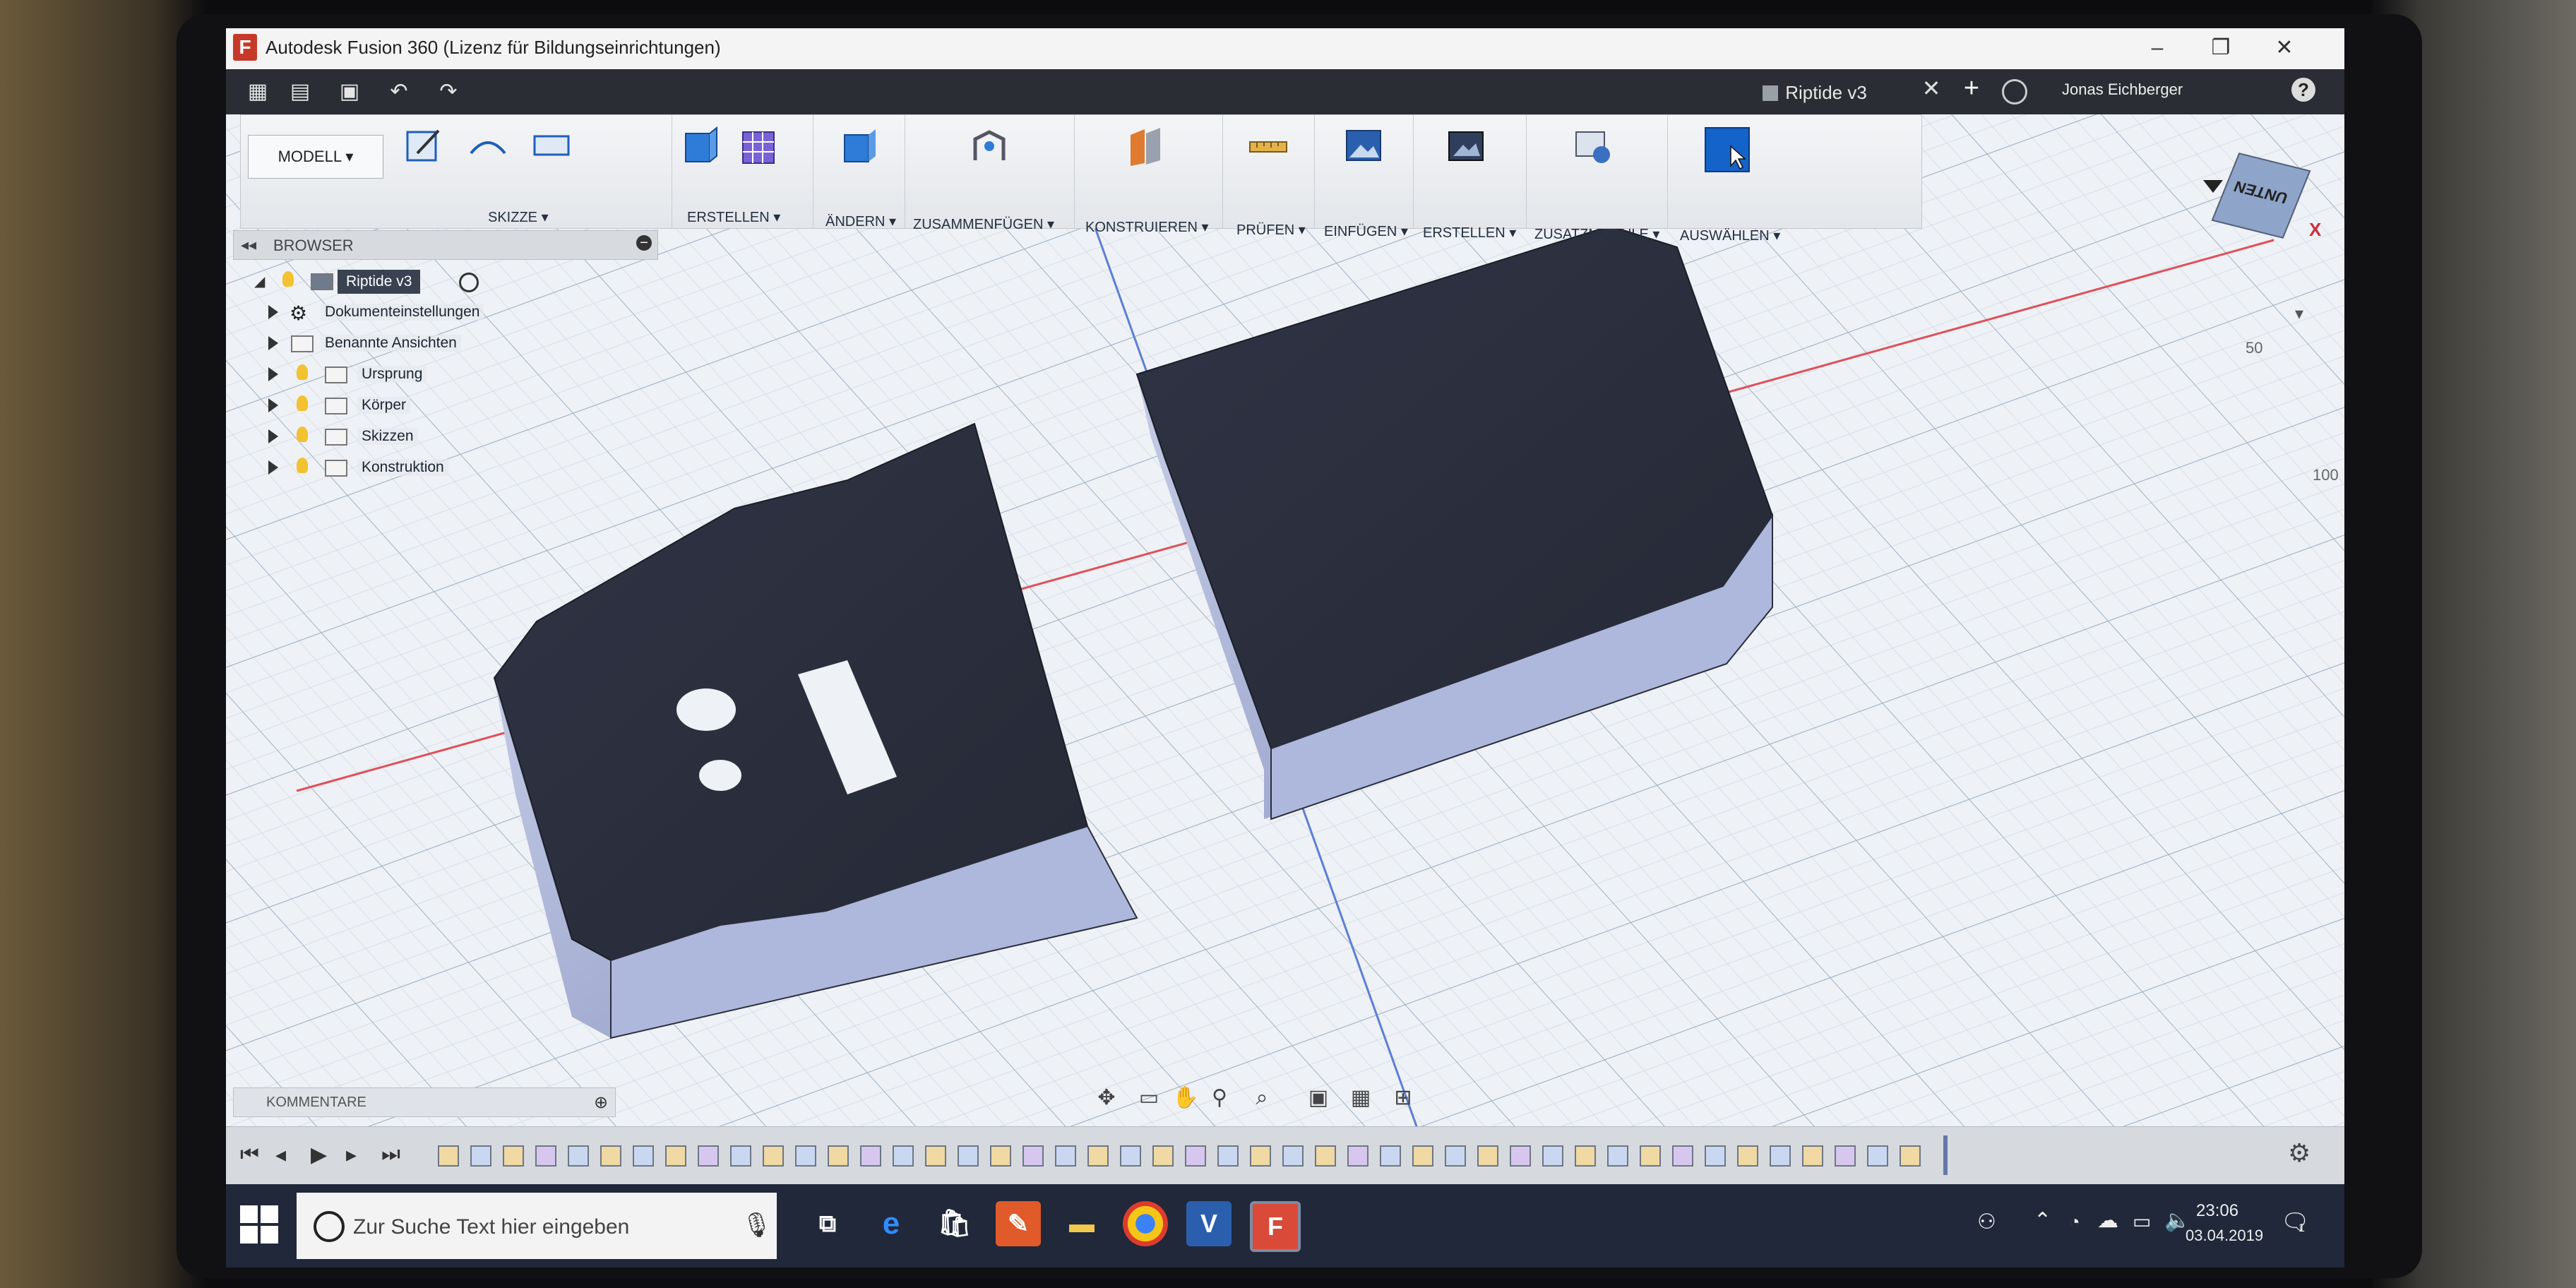 This screenshot has height=1288, width=2576. I want to click on display-settings-icon: ▣, so click(1318, 1098).